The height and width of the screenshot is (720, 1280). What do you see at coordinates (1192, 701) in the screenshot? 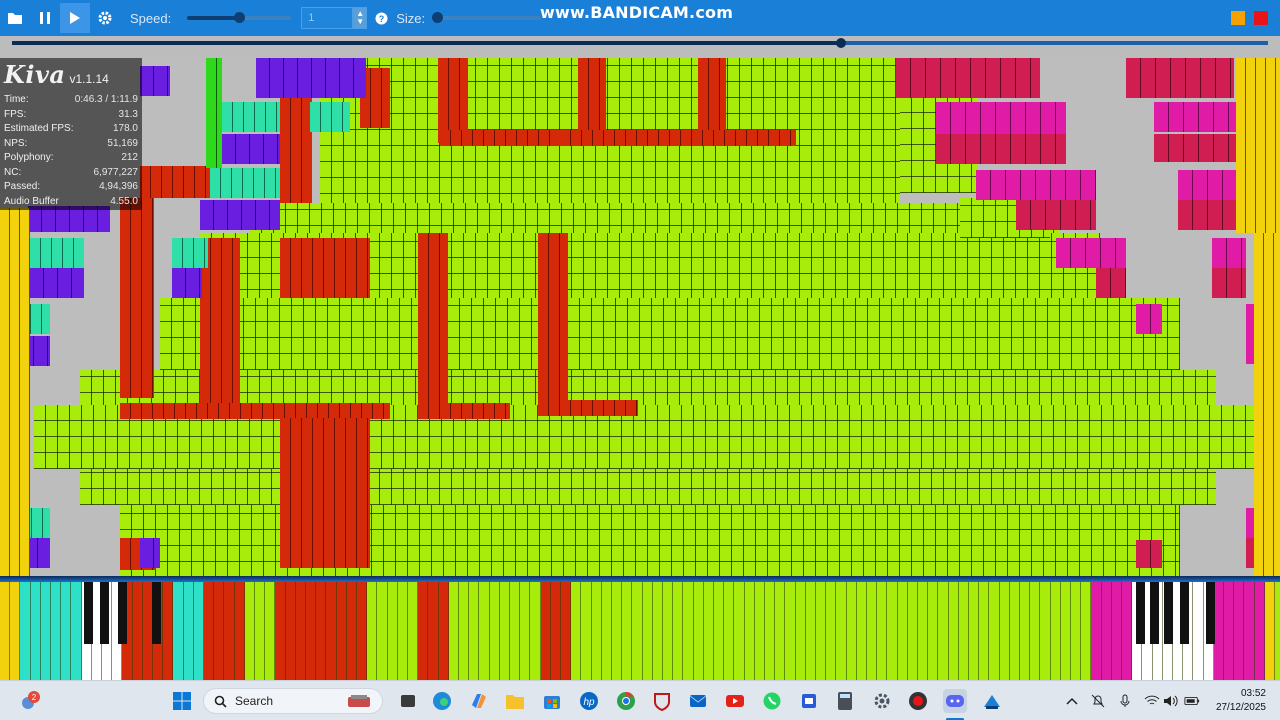
I see `tray-battery` at bounding box center [1192, 701].